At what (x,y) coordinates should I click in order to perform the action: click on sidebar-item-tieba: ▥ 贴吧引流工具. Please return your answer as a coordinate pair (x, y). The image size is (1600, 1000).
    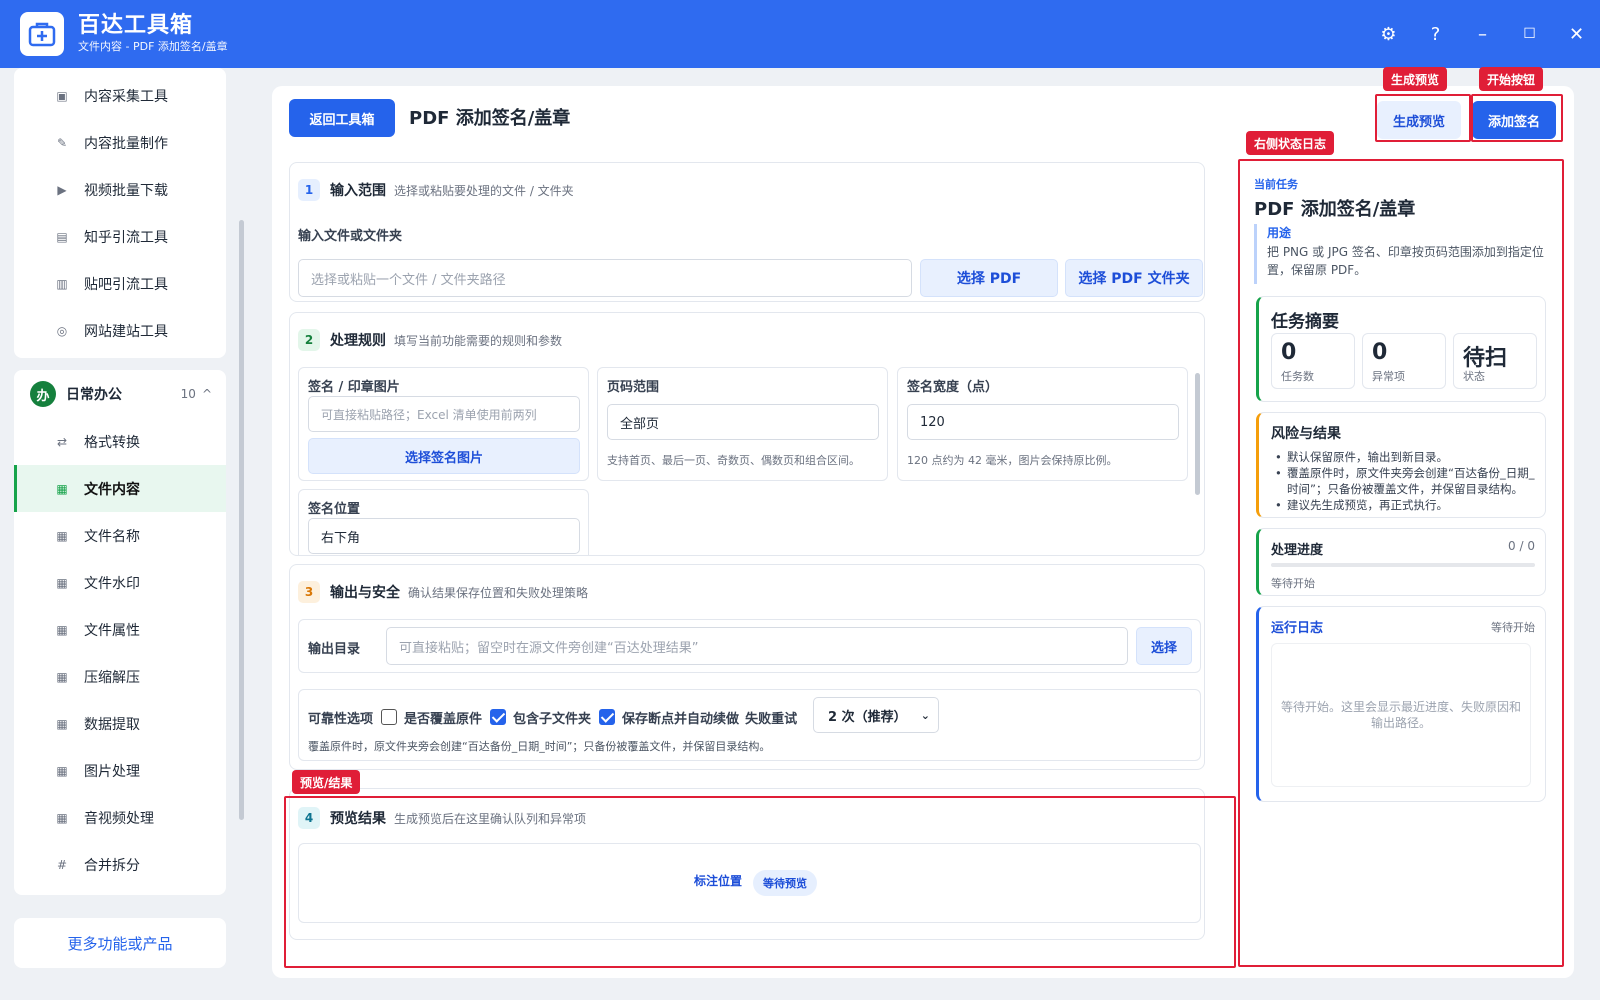
    Looking at the image, I should click on (120, 283).